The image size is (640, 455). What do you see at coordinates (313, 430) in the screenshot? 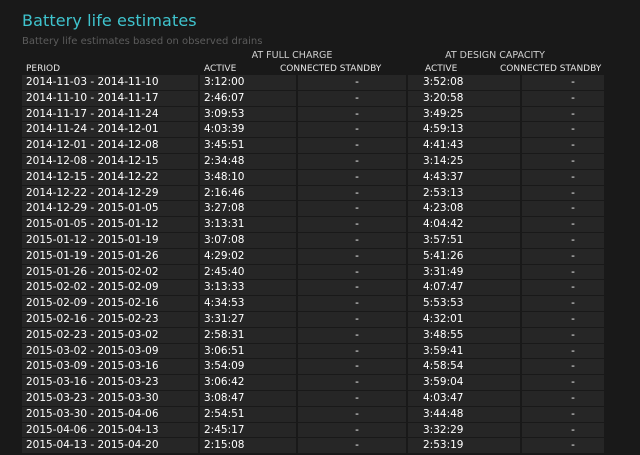
I see `table-row: 2015-04-06 - 2015-04-13 2:45:17-3:32:29-` at bounding box center [313, 430].